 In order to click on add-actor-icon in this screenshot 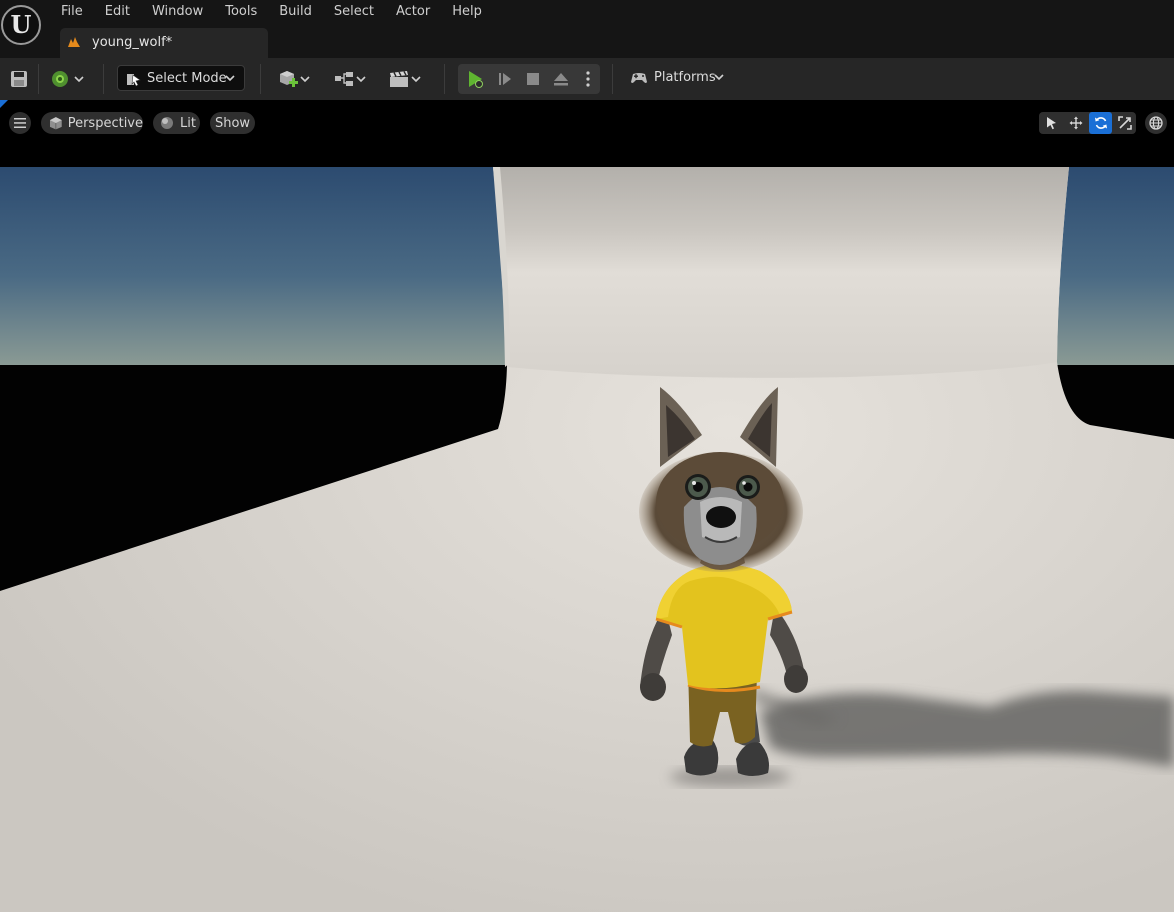, I will do `click(289, 79)`.